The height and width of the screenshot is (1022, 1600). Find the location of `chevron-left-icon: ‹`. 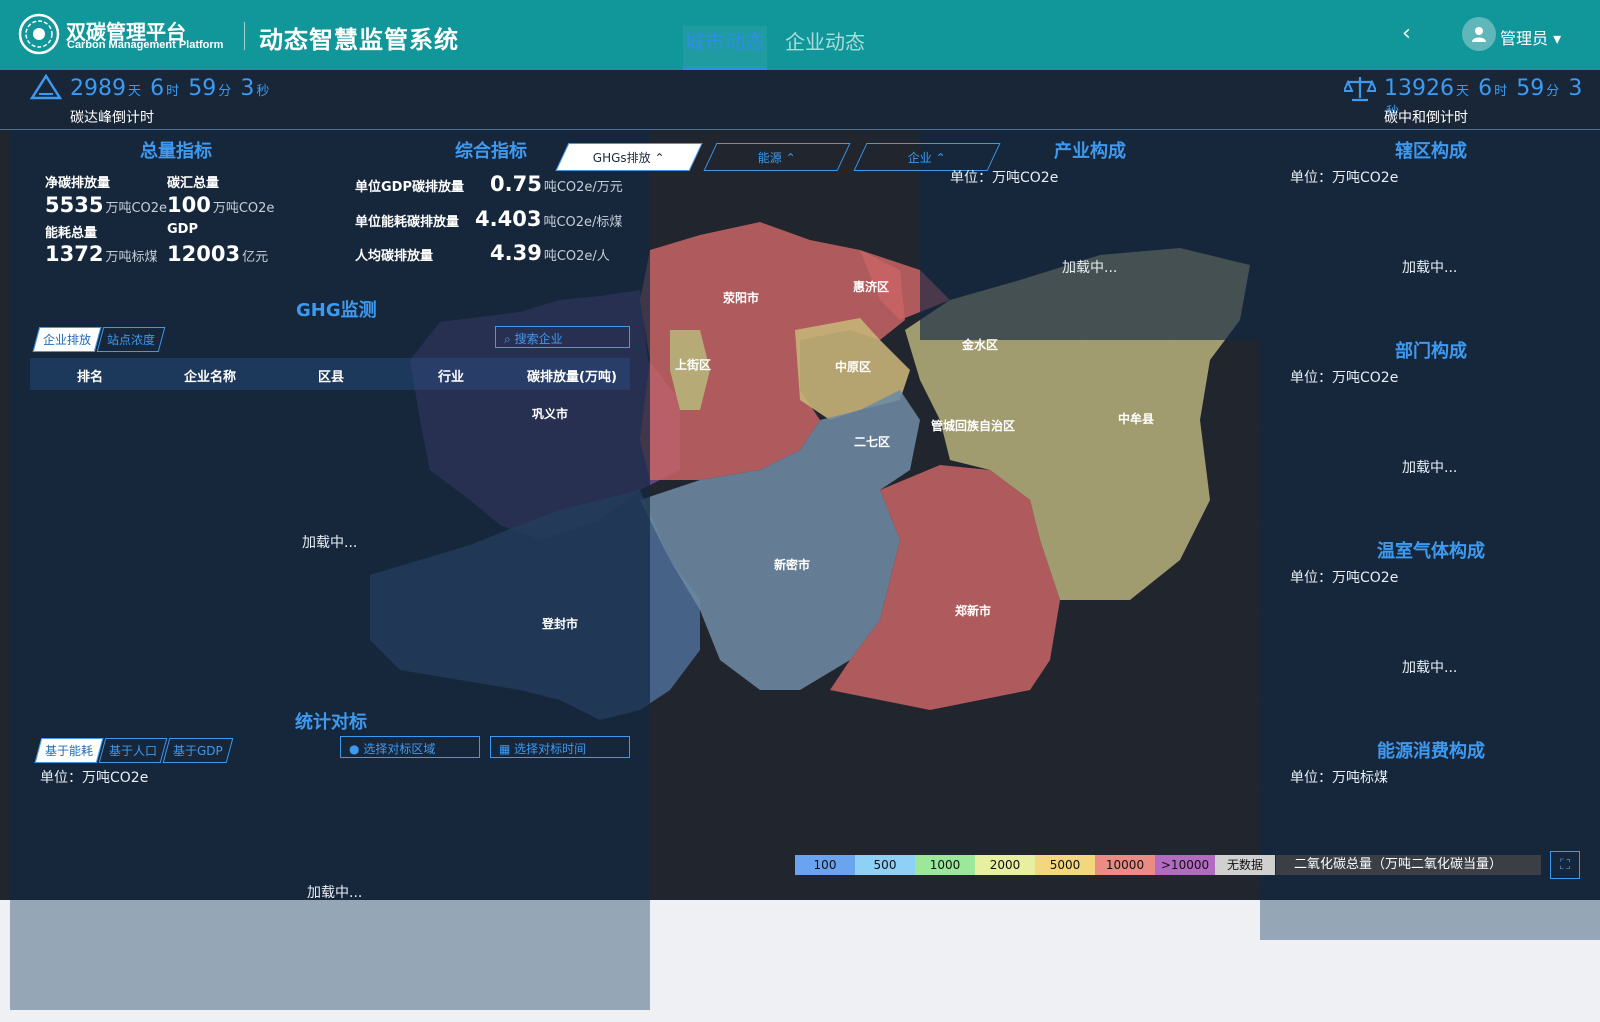

chevron-left-icon: ‹ is located at coordinates (1412, 34).